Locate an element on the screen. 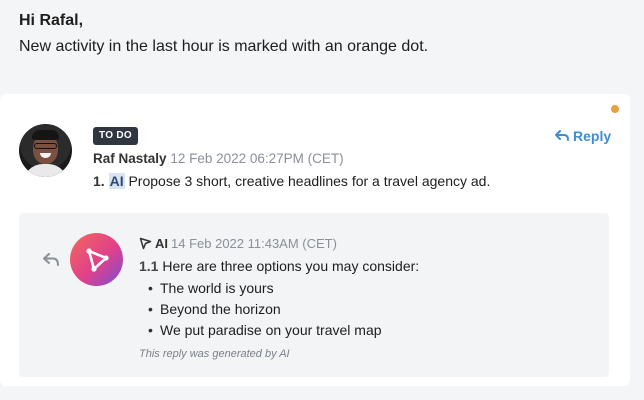 This screenshot has height=400, width=644. comment-number: 1. is located at coordinates (99, 181).